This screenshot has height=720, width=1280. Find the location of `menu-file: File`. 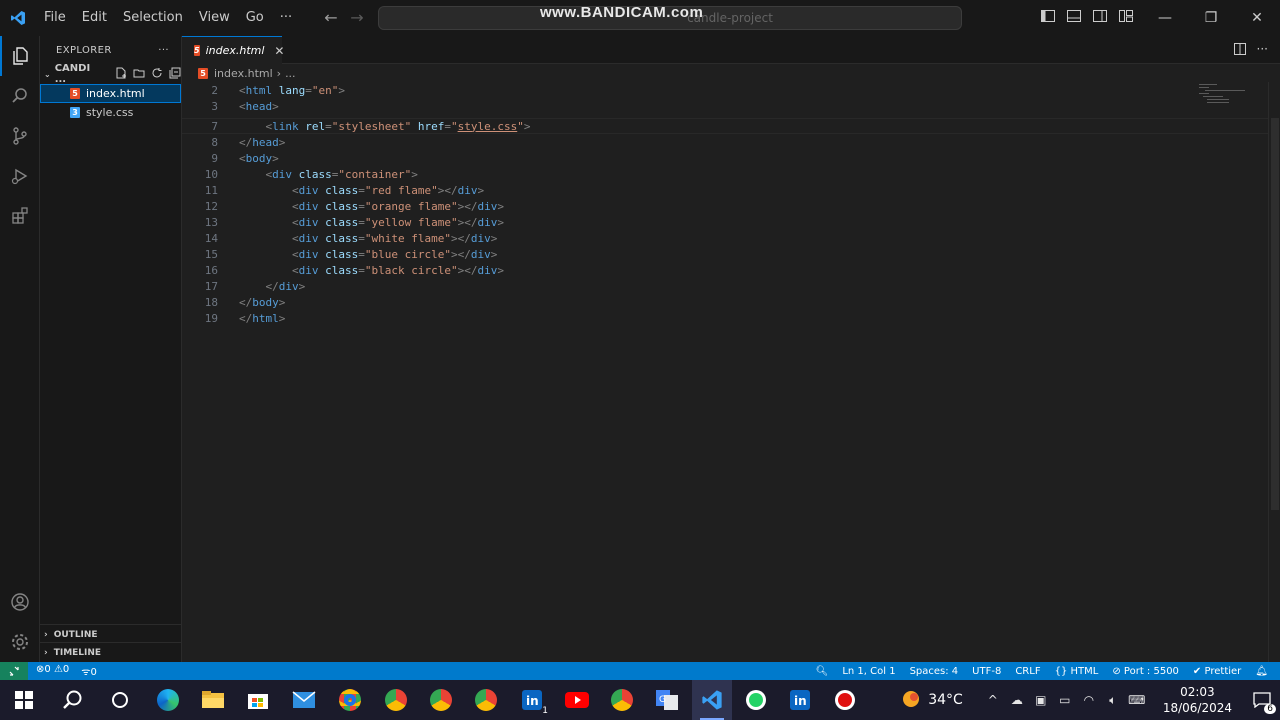

menu-file: File is located at coordinates (55, 18).